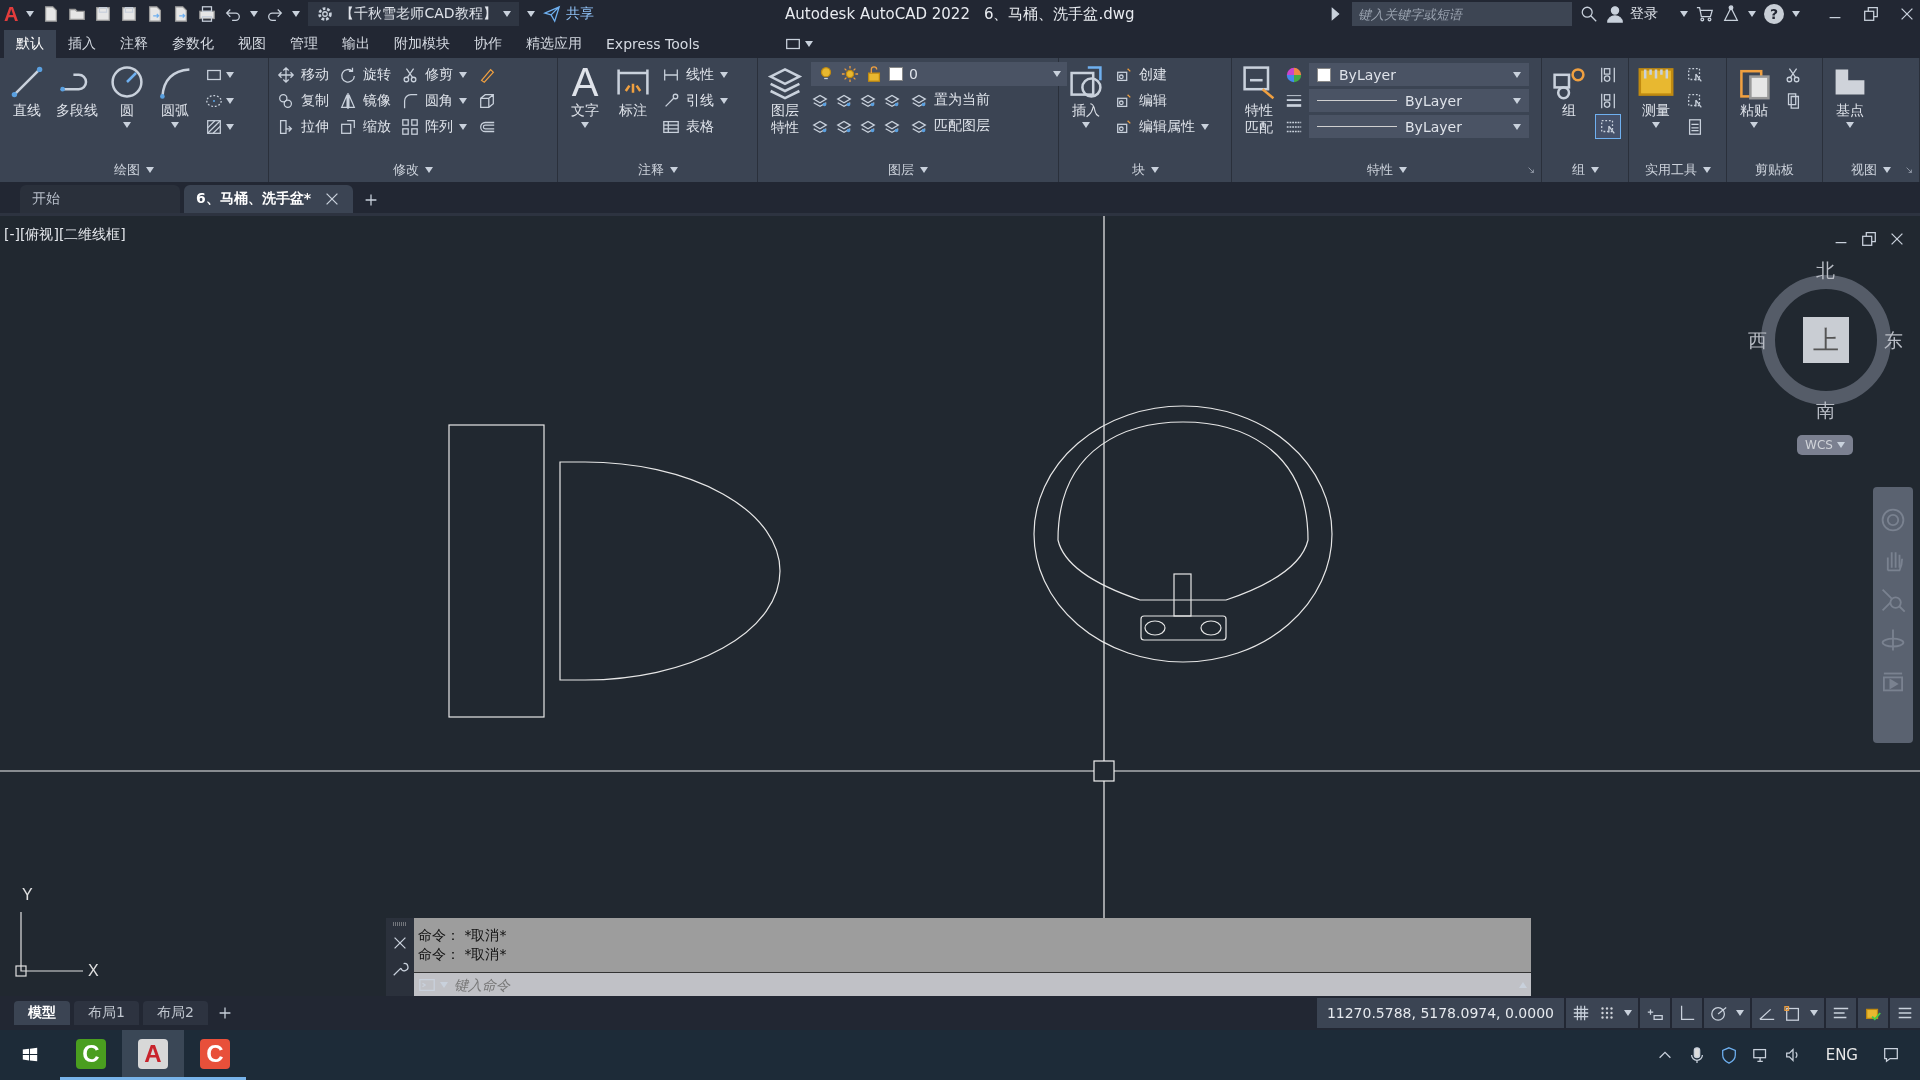 The image size is (1920, 1080). I want to click on ribbon-tab: 插入, so click(82, 44).